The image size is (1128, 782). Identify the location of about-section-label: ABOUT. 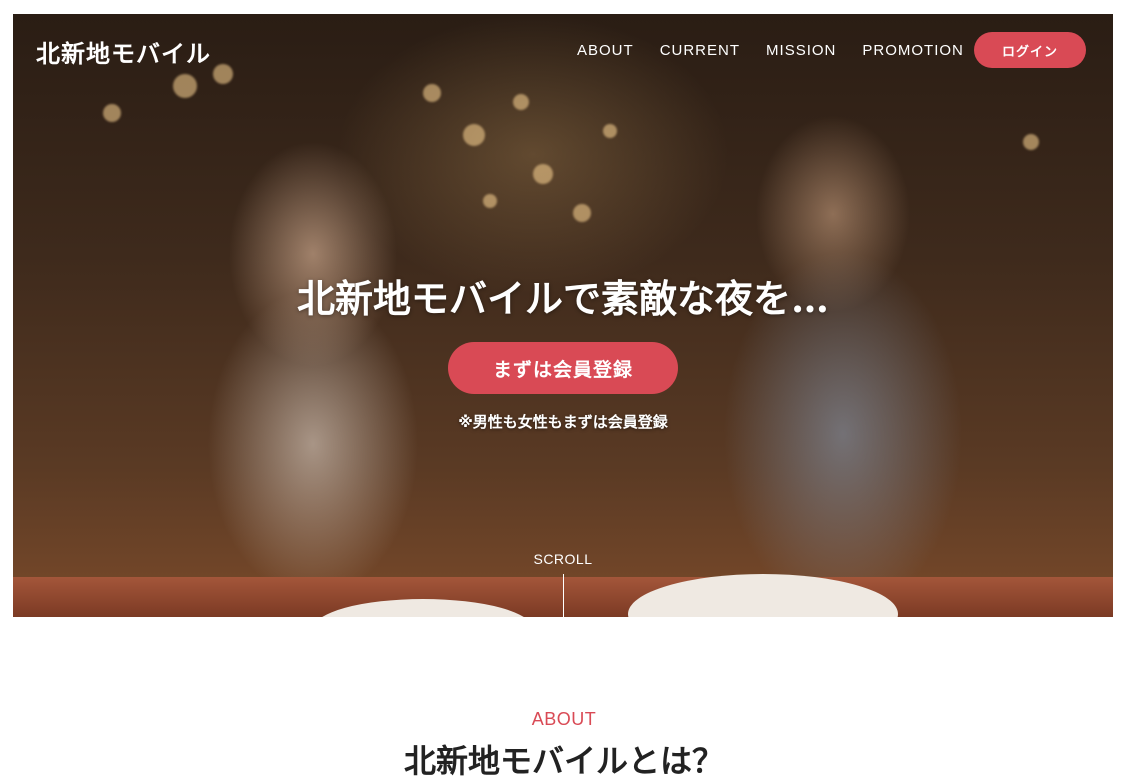
(564, 719).